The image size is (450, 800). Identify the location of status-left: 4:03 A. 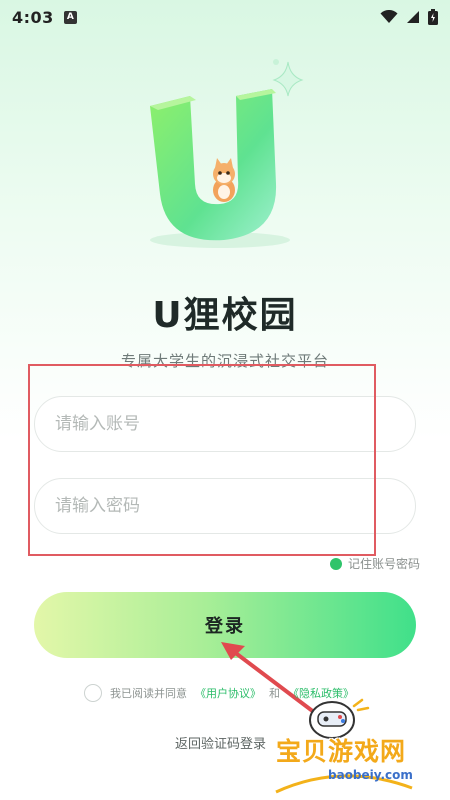
(44, 17).